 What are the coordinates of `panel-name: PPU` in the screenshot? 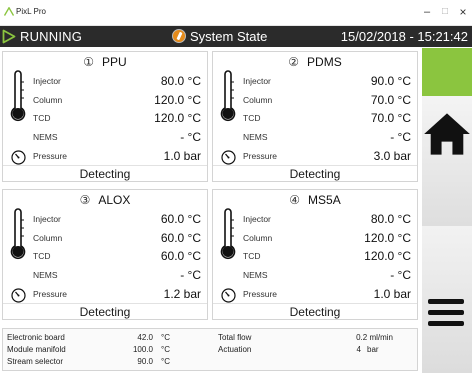 It's located at (114, 62).